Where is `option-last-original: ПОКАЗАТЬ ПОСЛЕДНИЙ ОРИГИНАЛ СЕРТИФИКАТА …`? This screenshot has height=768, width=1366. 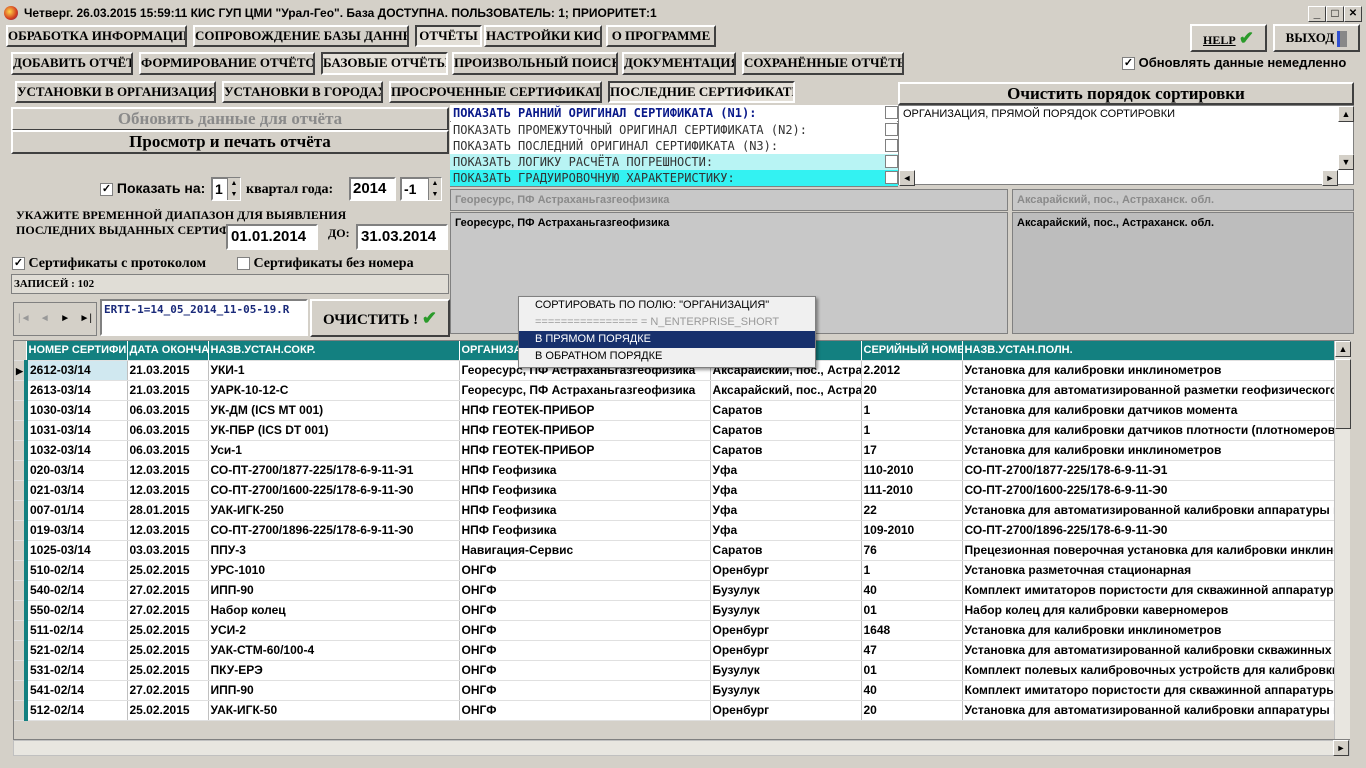
option-last-original: ПОКАЗАТЬ ПОСЛЕДНИЙ ОРИГИНАЛ СЕРТИФИКАТА … is located at coordinates (674, 146).